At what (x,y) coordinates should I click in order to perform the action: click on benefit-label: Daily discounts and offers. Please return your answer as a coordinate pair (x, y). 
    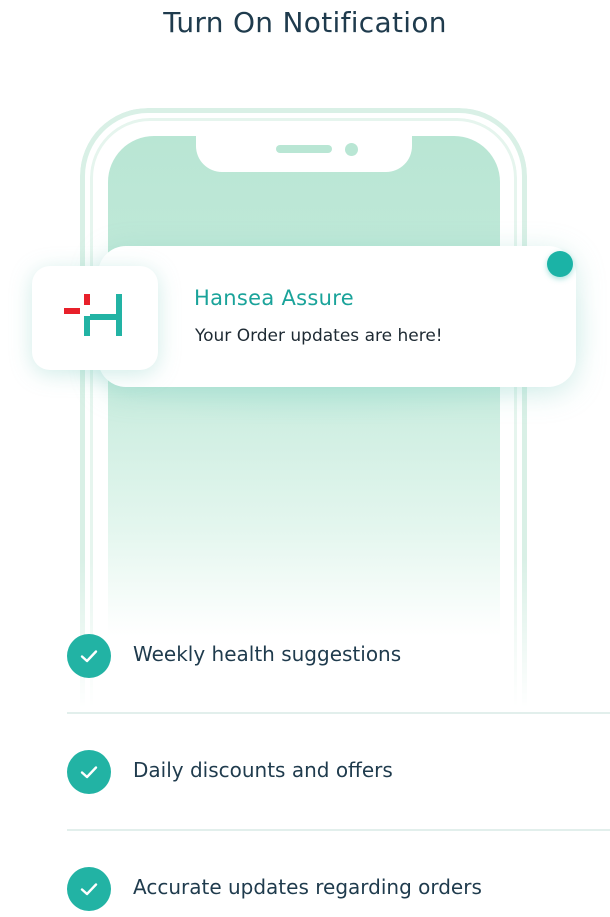
    Looking at the image, I should click on (263, 770).